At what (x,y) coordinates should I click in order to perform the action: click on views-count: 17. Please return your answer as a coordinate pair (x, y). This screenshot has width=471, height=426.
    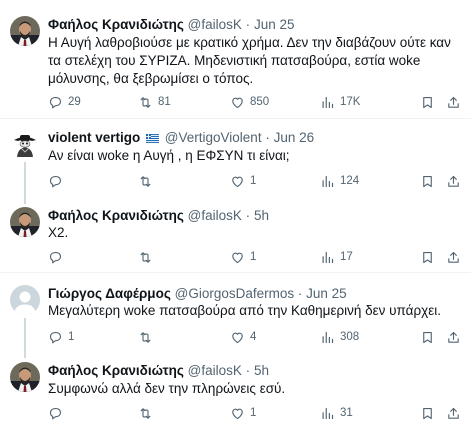
    Looking at the image, I should click on (346, 257).